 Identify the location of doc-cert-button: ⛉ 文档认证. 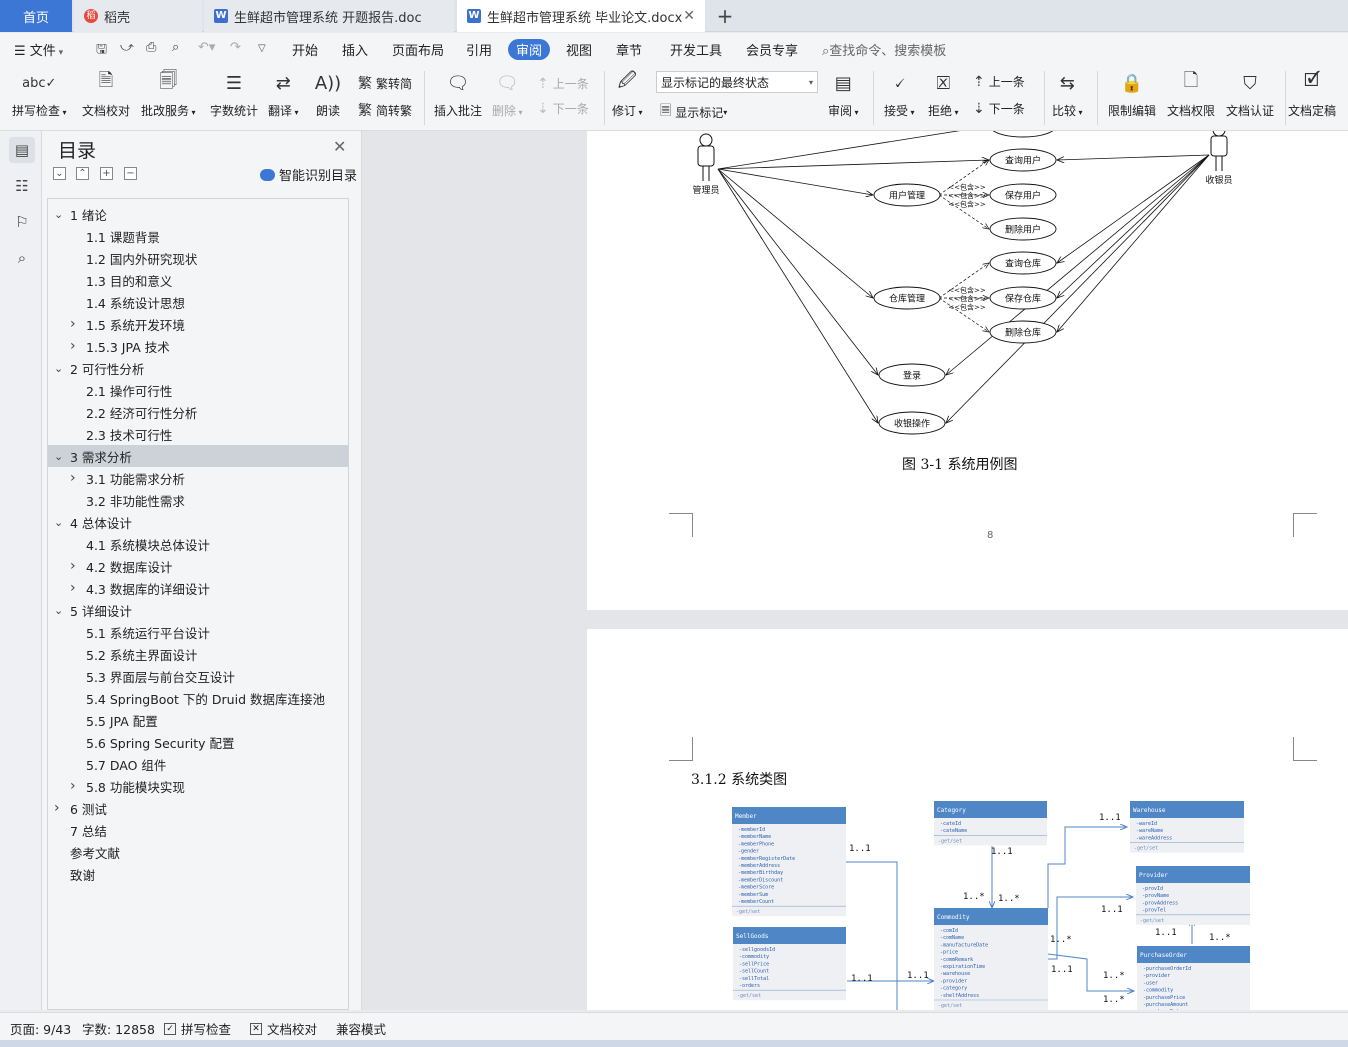
(1250, 94).